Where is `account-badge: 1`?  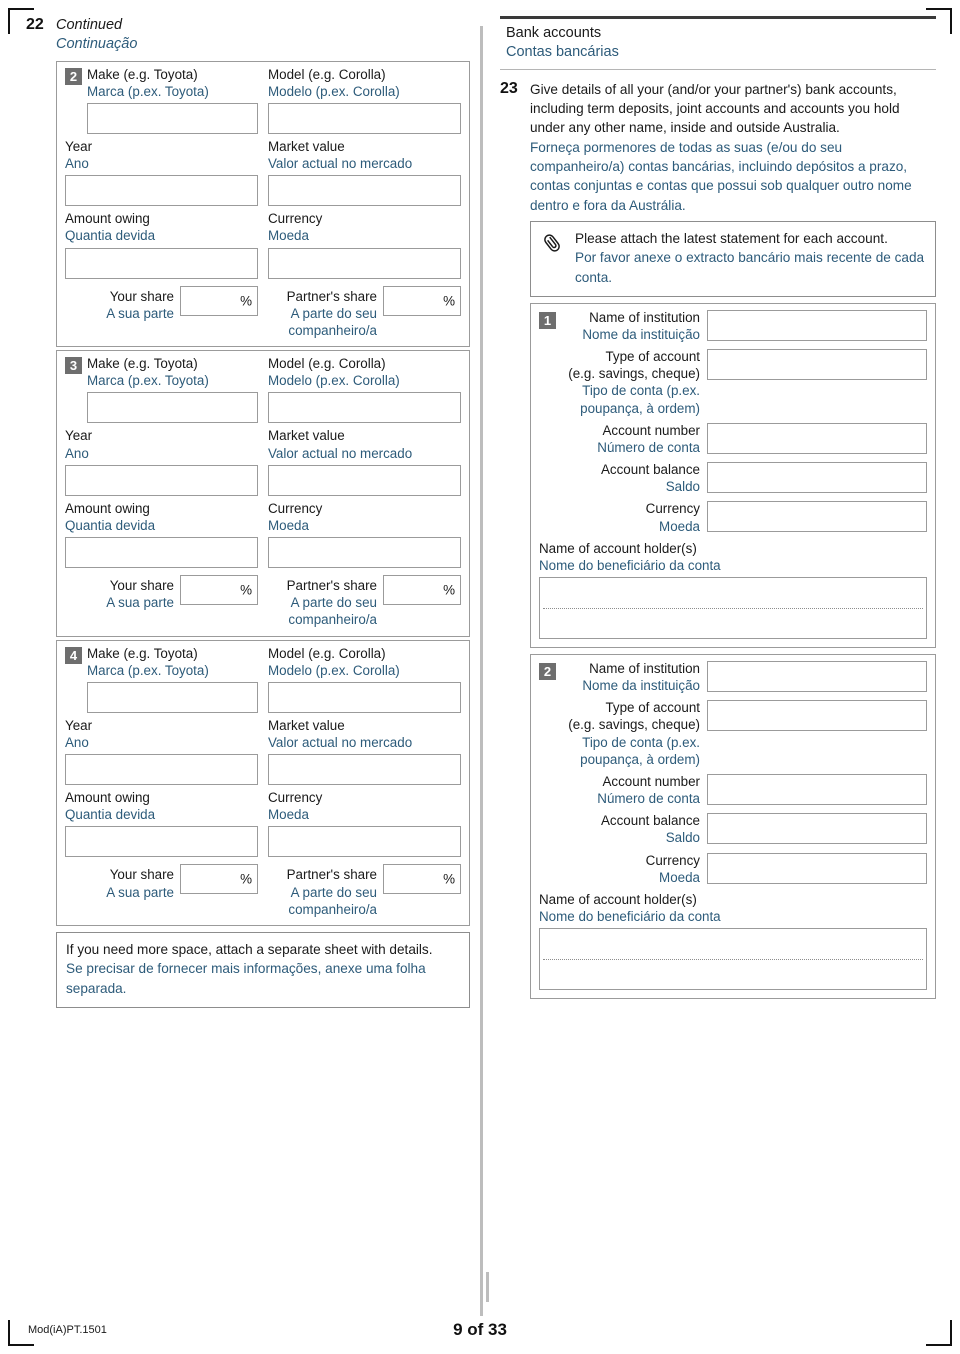
account-badge: 1 is located at coordinates (547, 320).